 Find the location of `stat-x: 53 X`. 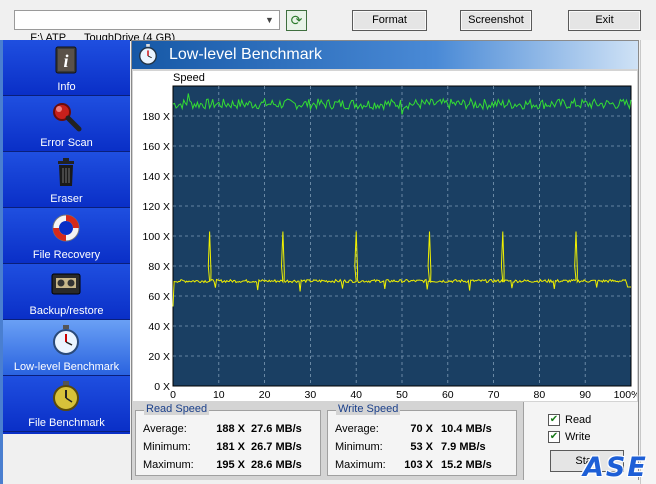

stat-x: 53 X is located at coordinates (421, 447).